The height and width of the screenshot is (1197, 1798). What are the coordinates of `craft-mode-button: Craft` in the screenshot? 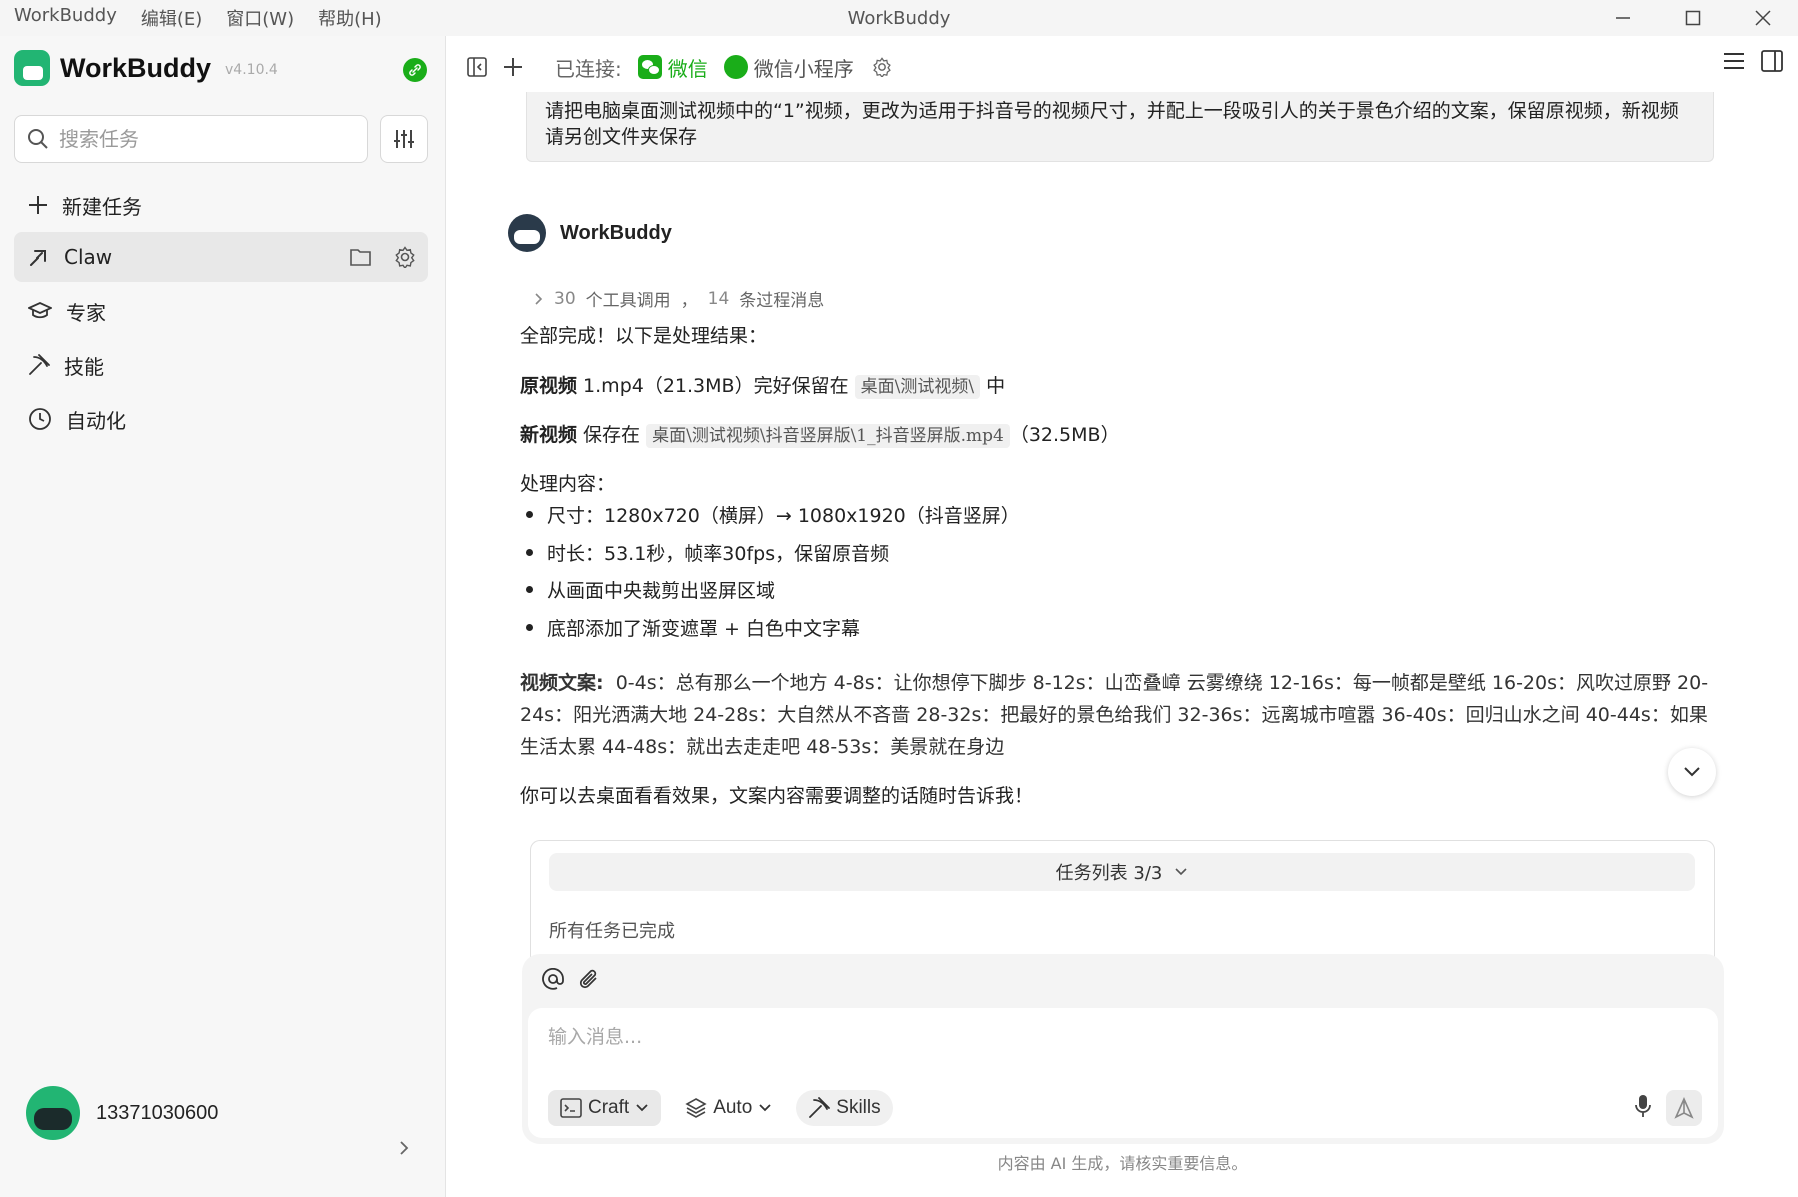 It's located at (605, 1108).